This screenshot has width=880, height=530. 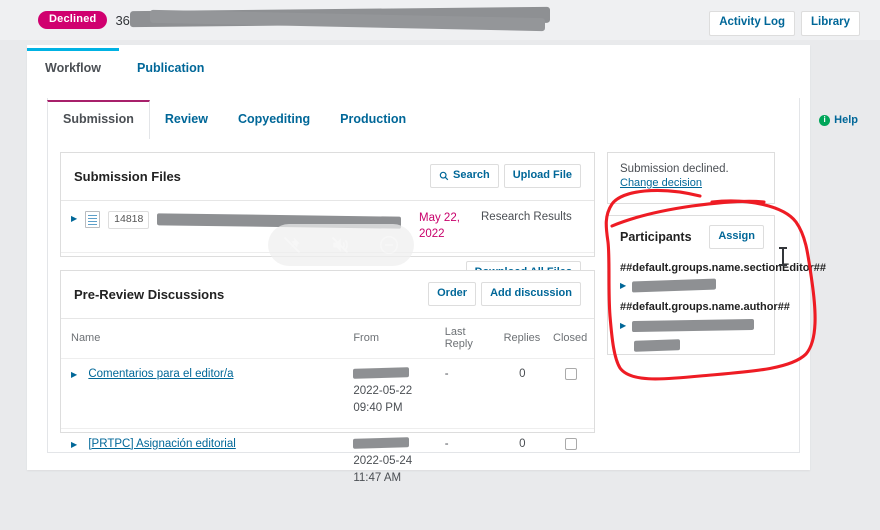 I want to click on list-item, so click(x=692, y=345).